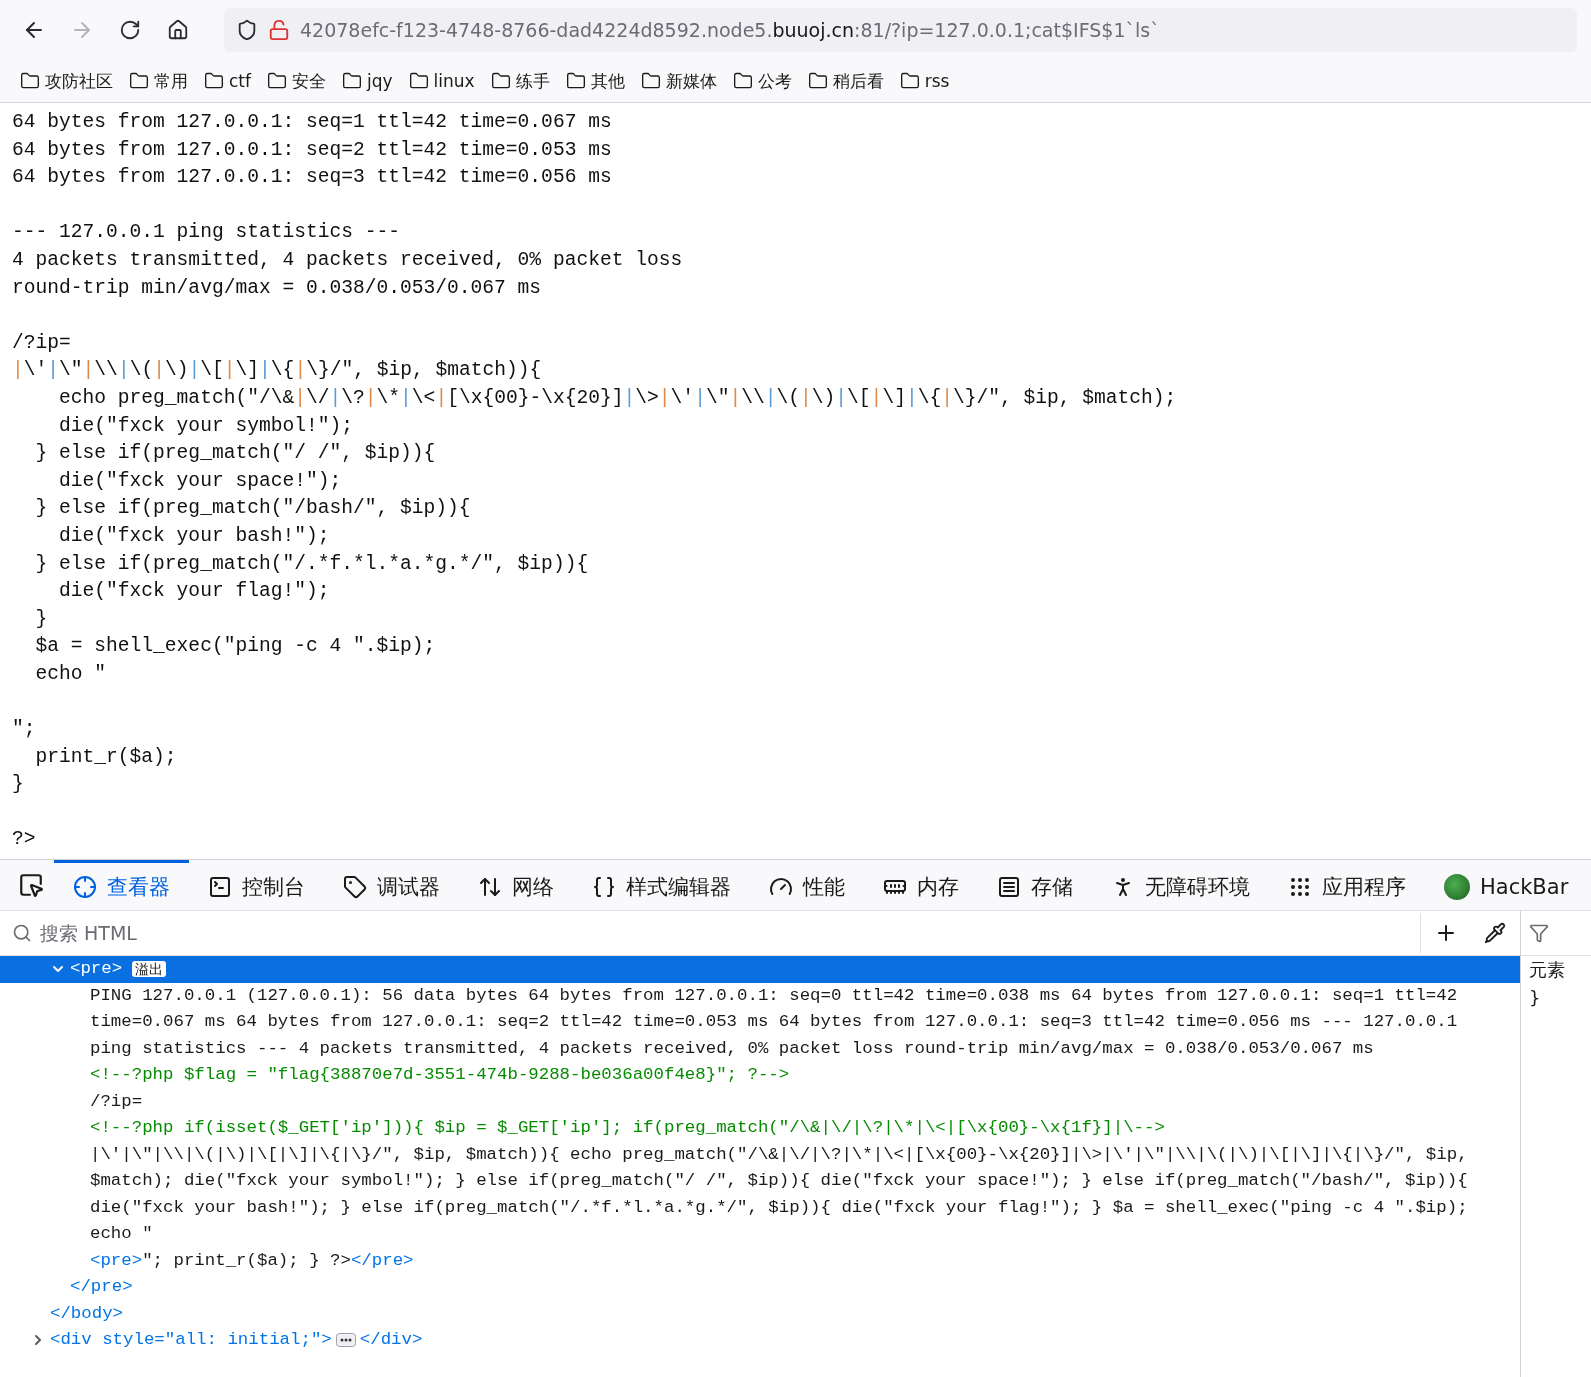  Describe the element at coordinates (206, 426) in the screenshot. I see `output-line: die("fxck your symbol!");` at that location.